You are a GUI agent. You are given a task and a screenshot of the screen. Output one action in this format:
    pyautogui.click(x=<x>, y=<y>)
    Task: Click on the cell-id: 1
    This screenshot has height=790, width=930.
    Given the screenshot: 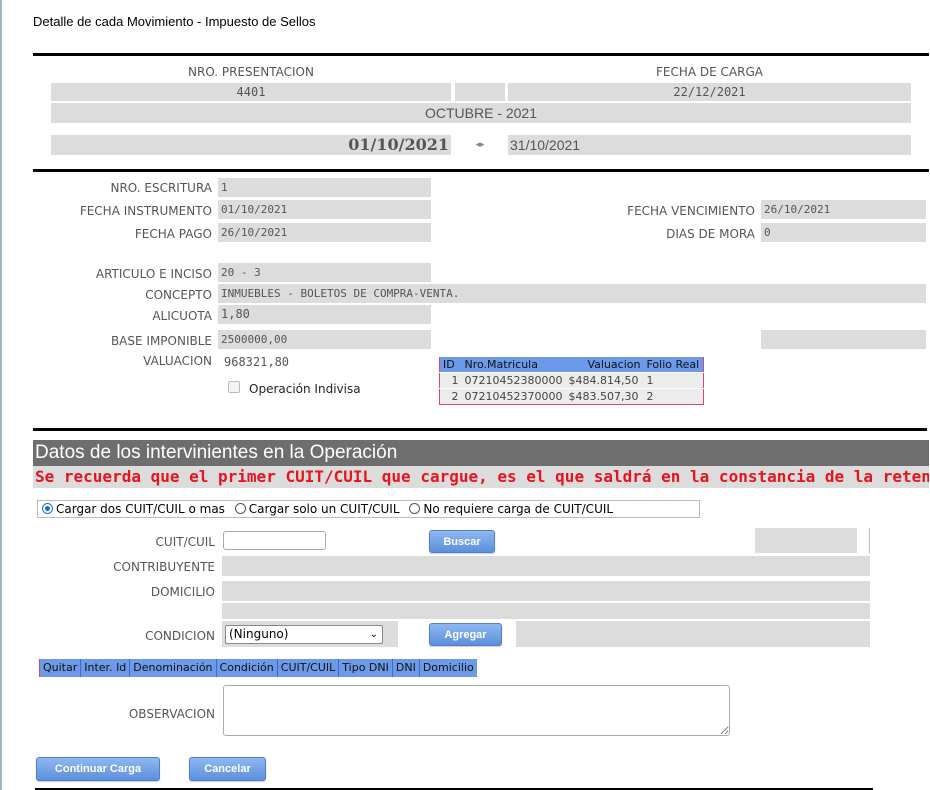 What is the action you would take?
    pyautogui.click(x=450, y=380)
    